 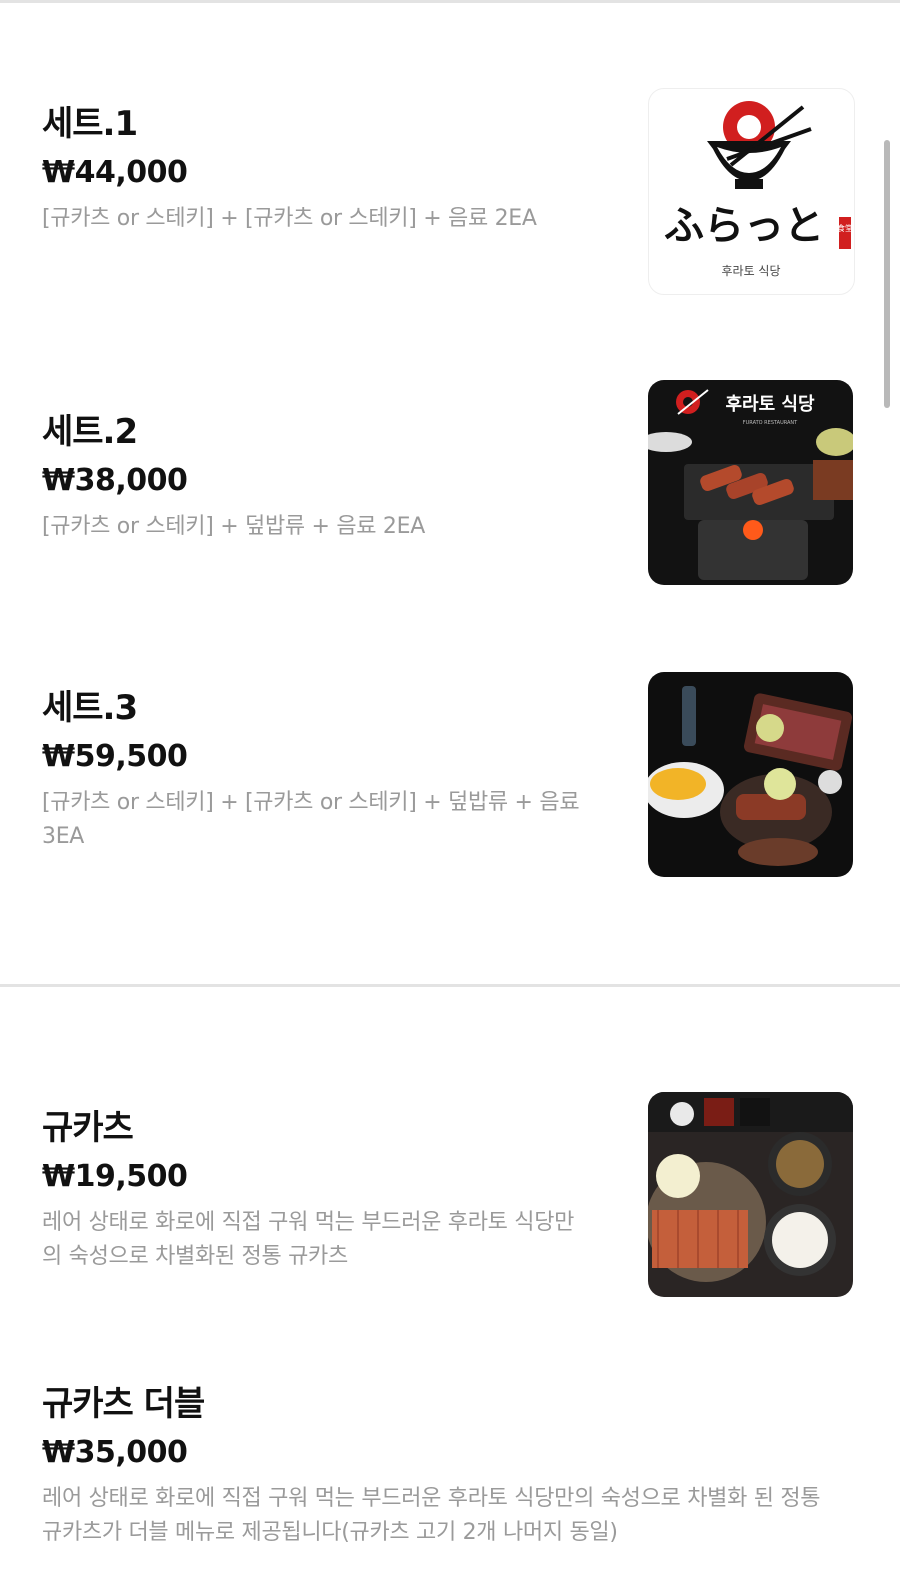 What do you see at coordinates (450, 1) in the screenshot?
I see `top-divider` at bounding box center [450, 1].